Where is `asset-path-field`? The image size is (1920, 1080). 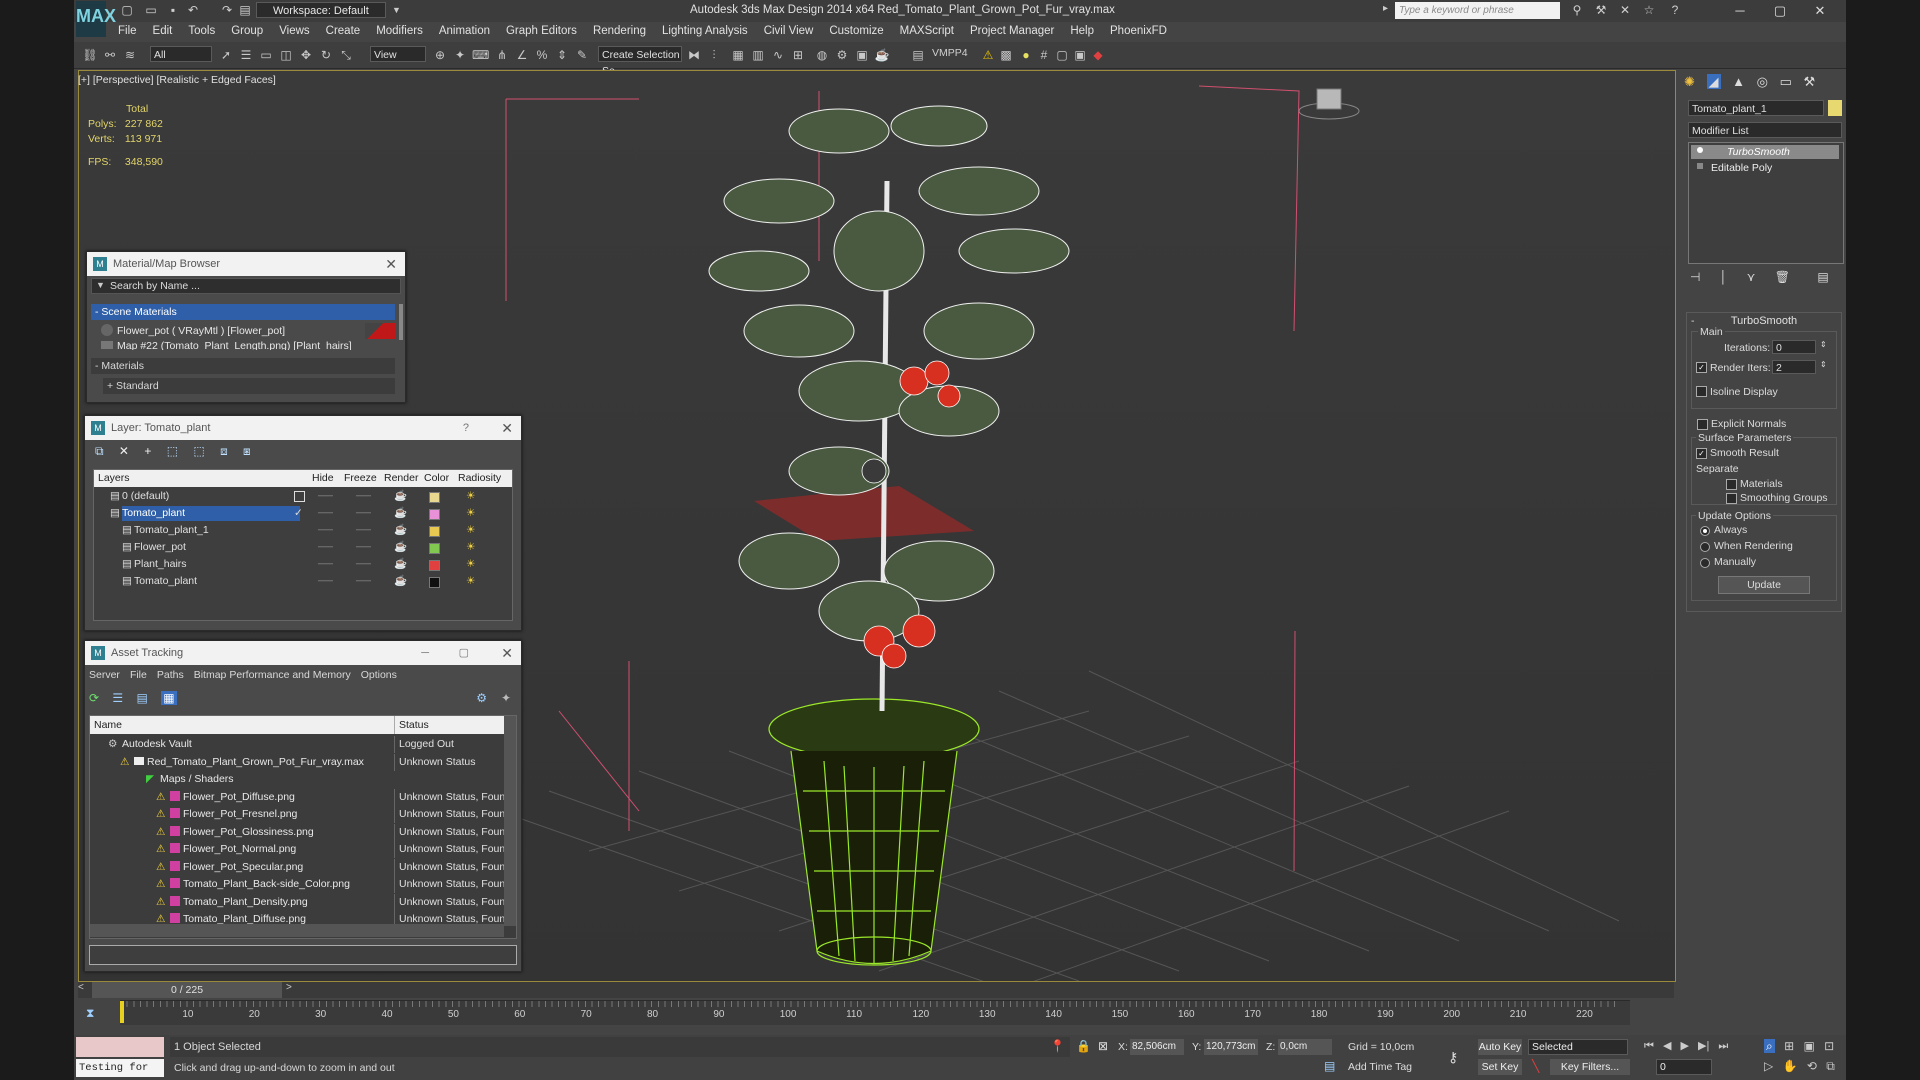 asset-path-field is located at coordinates (303, 955).